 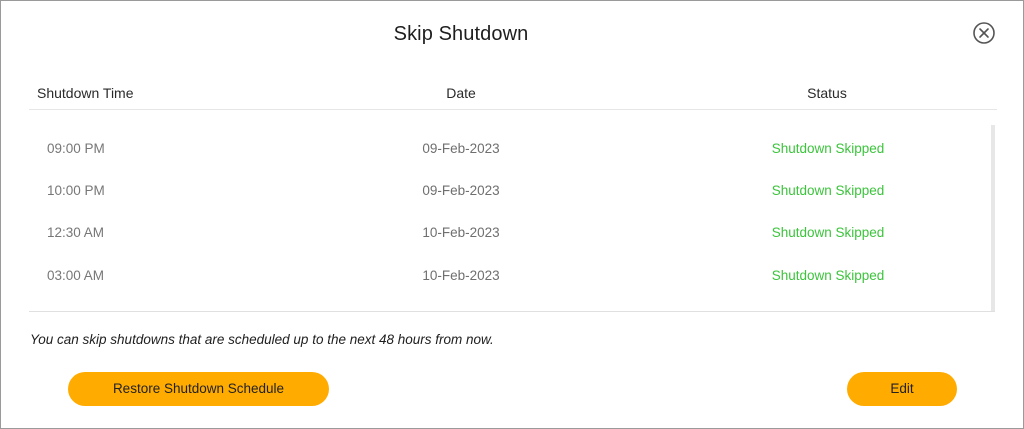 I want to click on edit-button: Edit, so click(x=902, y=389).